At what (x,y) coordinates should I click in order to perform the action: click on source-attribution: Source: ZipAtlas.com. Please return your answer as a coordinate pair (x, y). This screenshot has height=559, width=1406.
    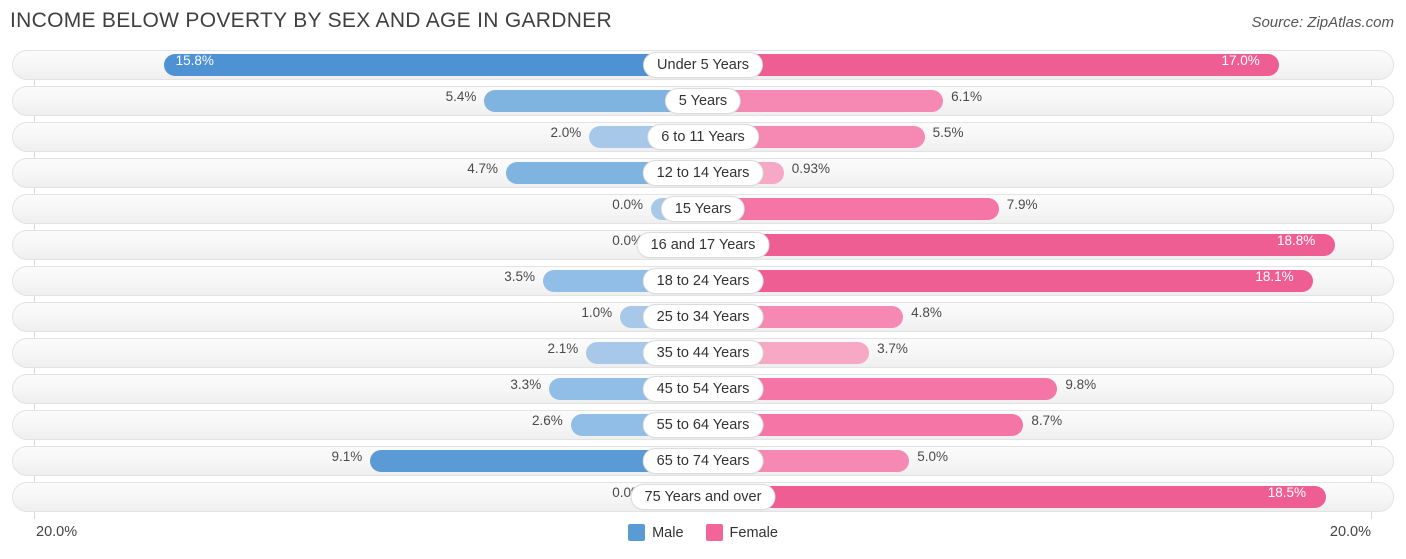
    Looking at the image, I should click on (1322, 22).